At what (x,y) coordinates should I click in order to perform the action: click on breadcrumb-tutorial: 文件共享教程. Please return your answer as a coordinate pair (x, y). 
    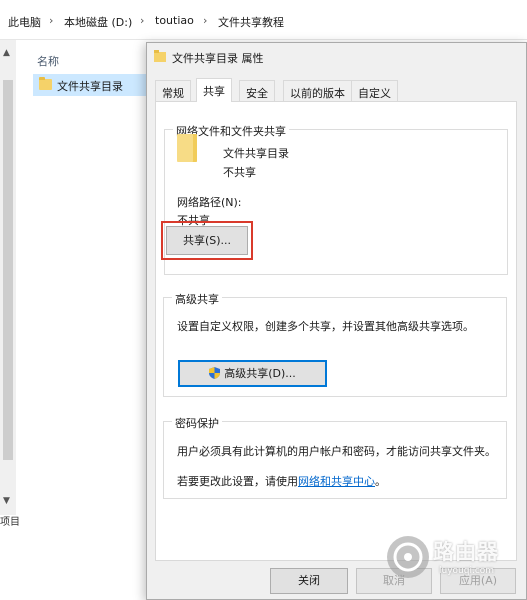
    Looking at the image, I should click on (251, 22).